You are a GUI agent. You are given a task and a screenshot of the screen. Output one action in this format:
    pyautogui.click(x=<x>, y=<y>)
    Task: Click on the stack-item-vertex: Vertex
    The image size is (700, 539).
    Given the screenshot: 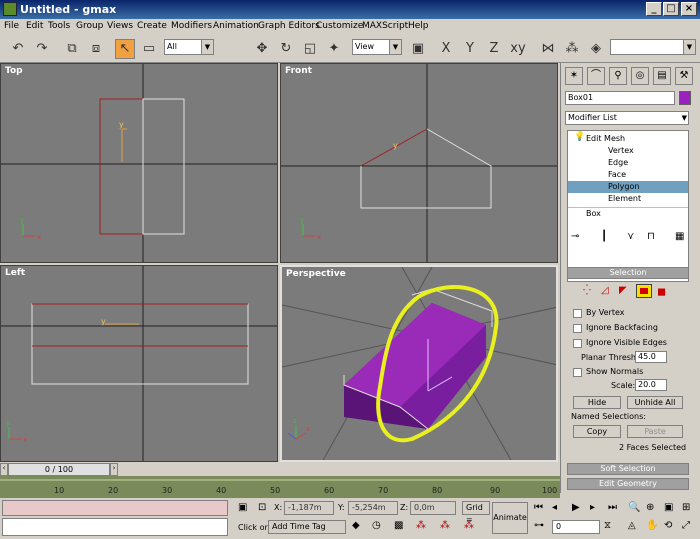 What is the action you would take?
    pyautogui.click(x=628, y=151)
    